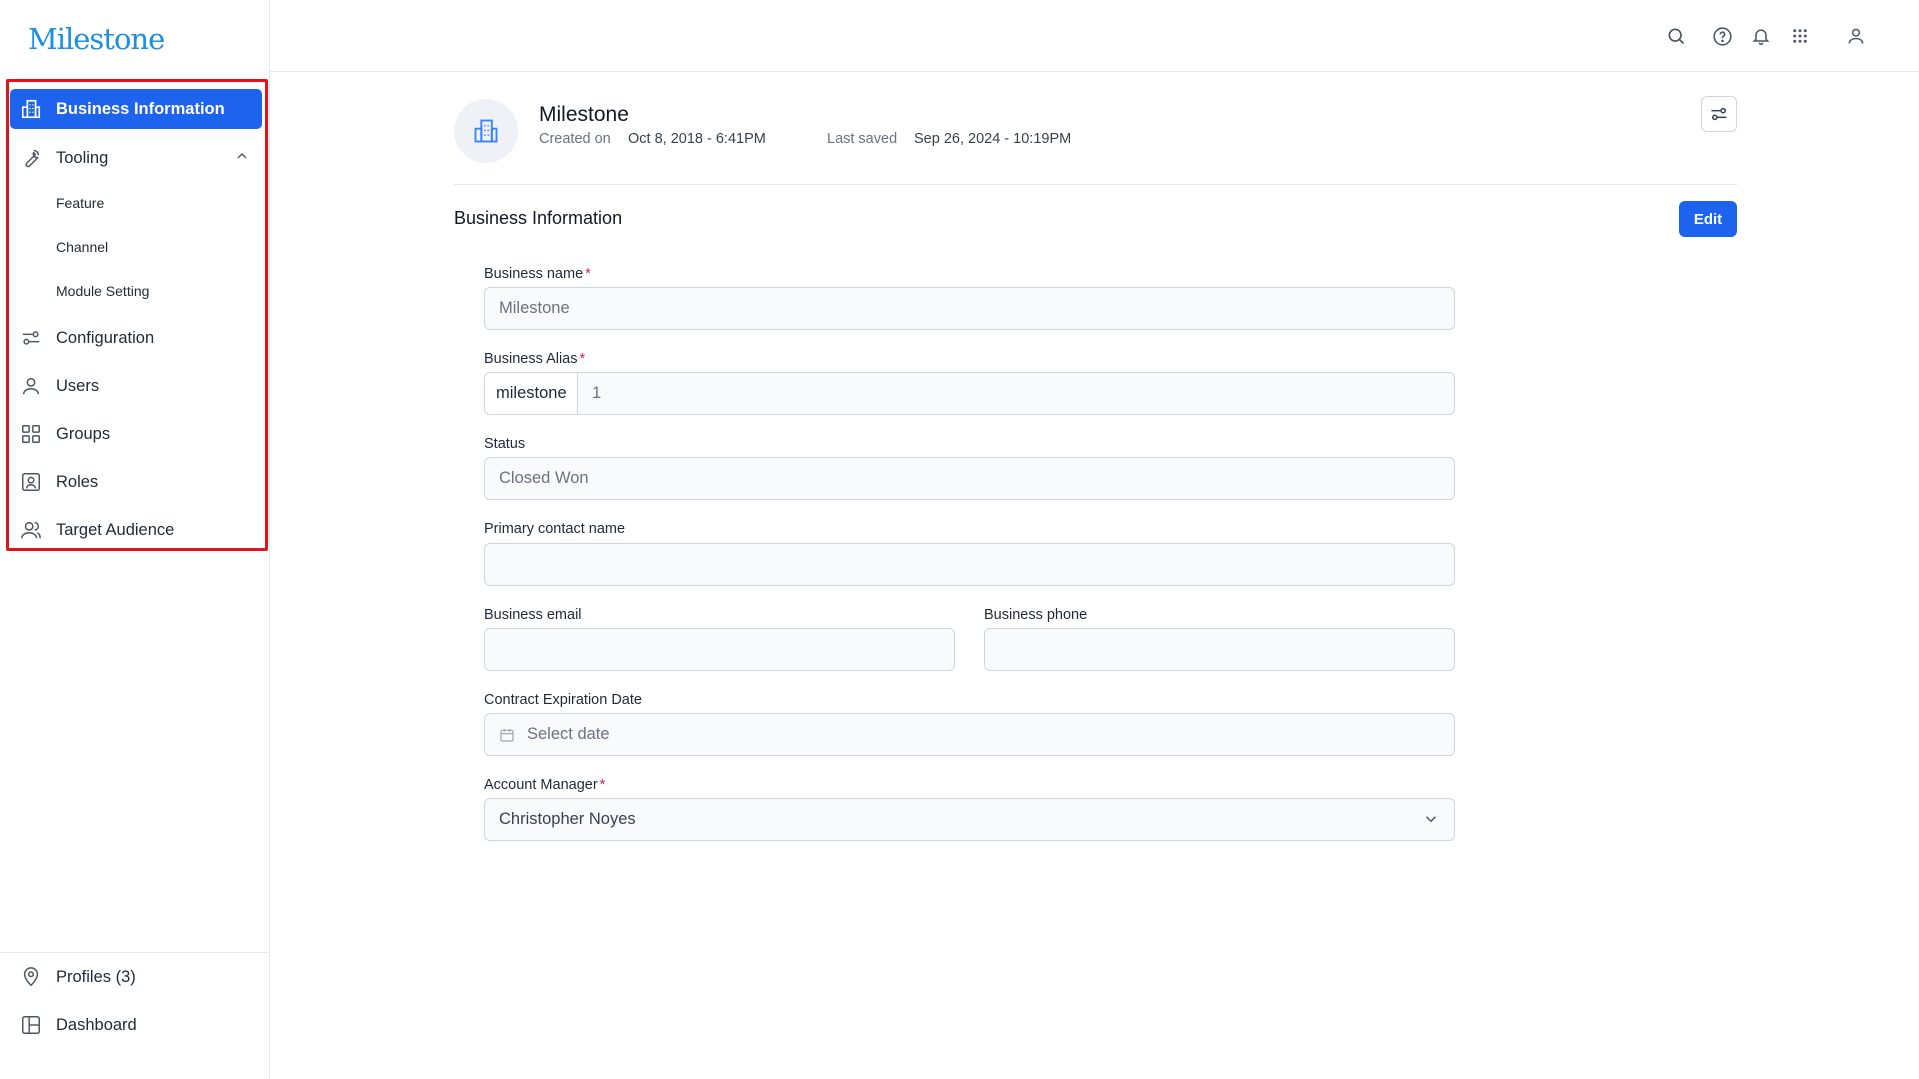 This screenshot has height=1079, width=1919. Describe the element at coordinates (96, 976) in the screenshot. I see `sidebar-item-label: Profiles (3)` at that location.